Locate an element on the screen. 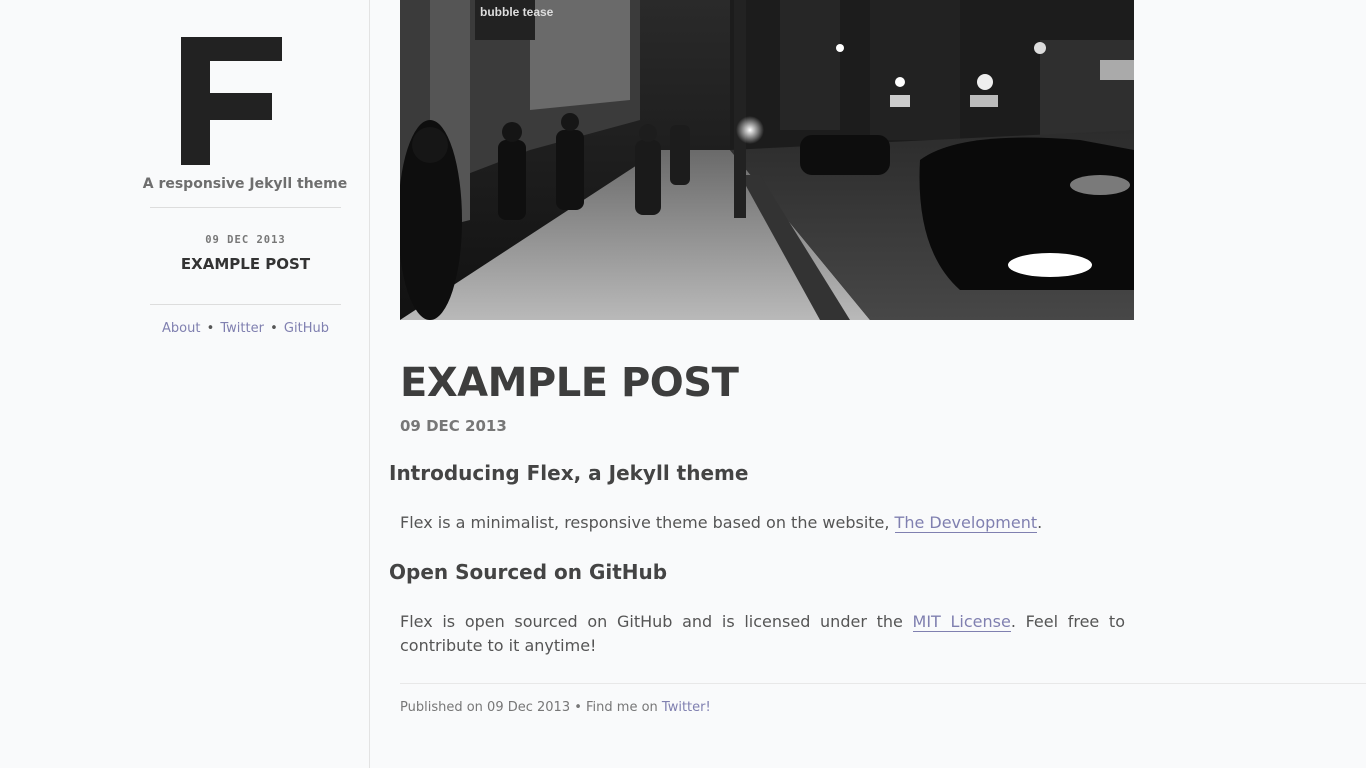 The height and width of the screenshot is (768, 1366). nav-link-github: GitHub is located at coordinates (306, 328).